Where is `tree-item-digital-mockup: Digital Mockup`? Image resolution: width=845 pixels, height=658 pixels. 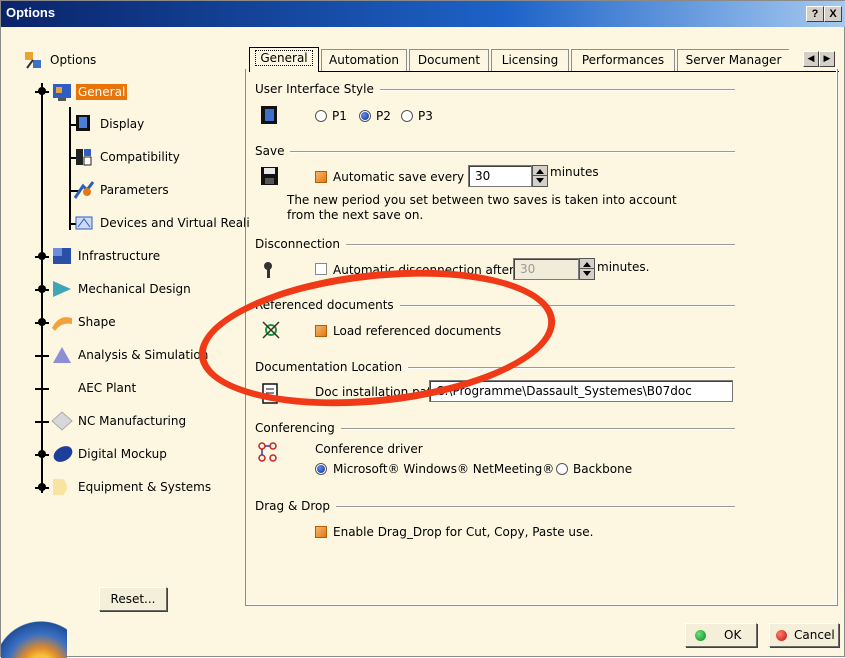 tree-item-digital-mockup: Digital Mockup is located at coordinates (110, 454).